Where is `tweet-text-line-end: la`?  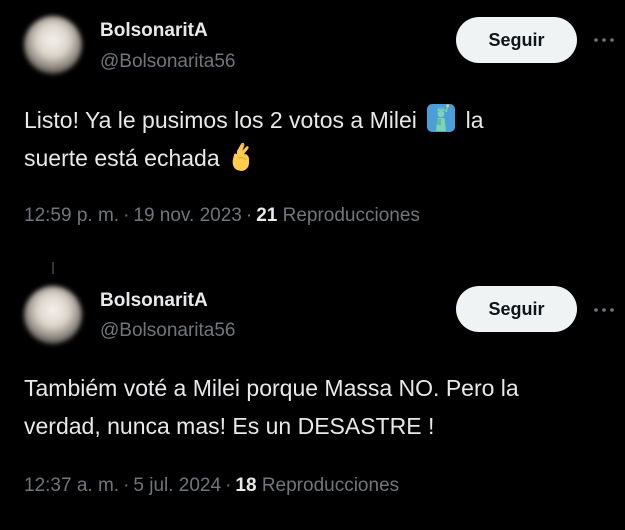
tweet-text-line-end: la is located at coordinates (474, 120).